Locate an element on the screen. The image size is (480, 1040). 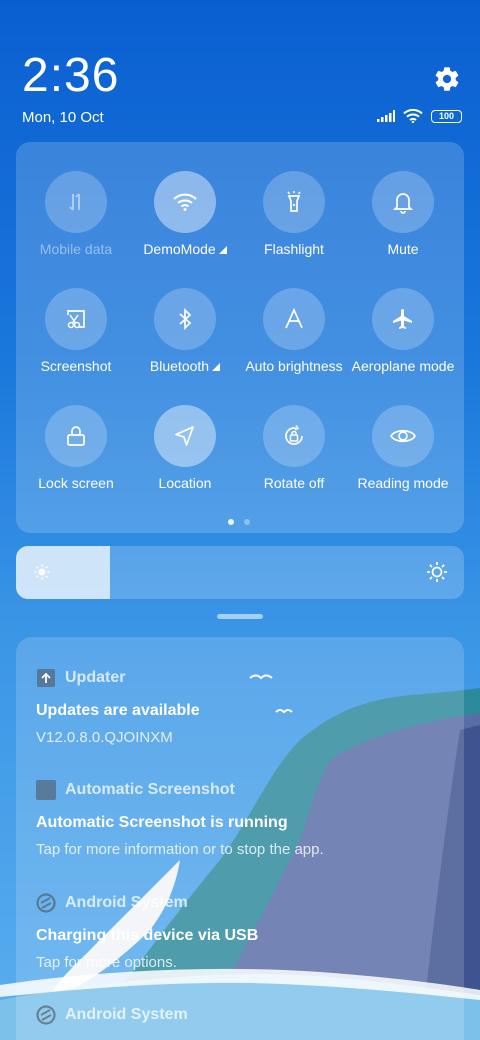
tile-label: DemoMode is located at coordinates (179, 249).